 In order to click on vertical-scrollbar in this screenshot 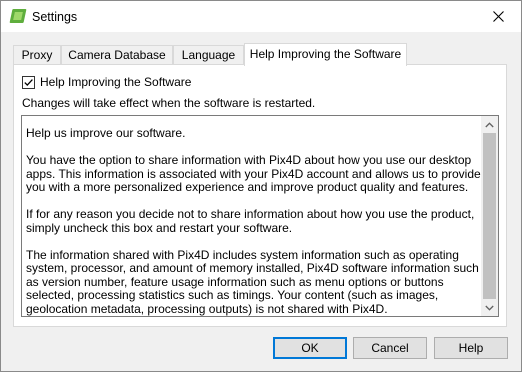, I will do `click(489, 216)`.